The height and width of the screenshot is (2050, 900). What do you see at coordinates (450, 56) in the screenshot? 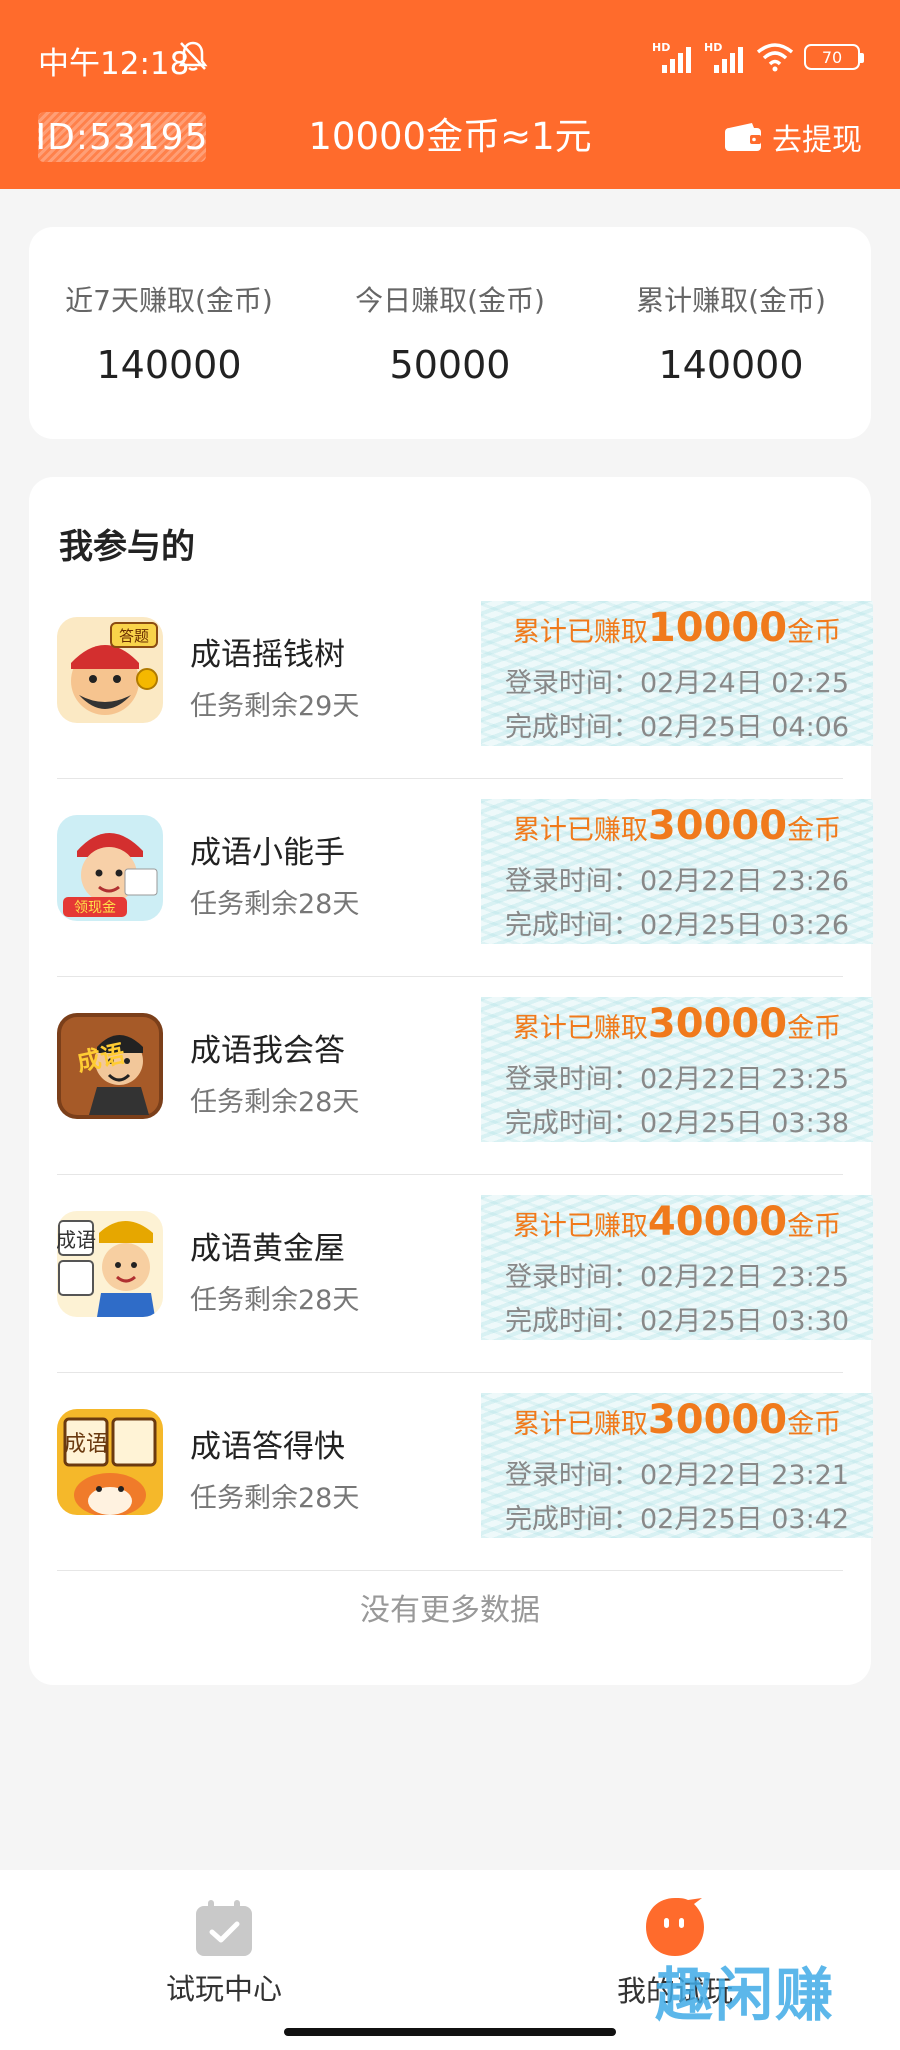
I see `status-bar: 中午12:18 HD HD 70` at bounding box center [450, 56].